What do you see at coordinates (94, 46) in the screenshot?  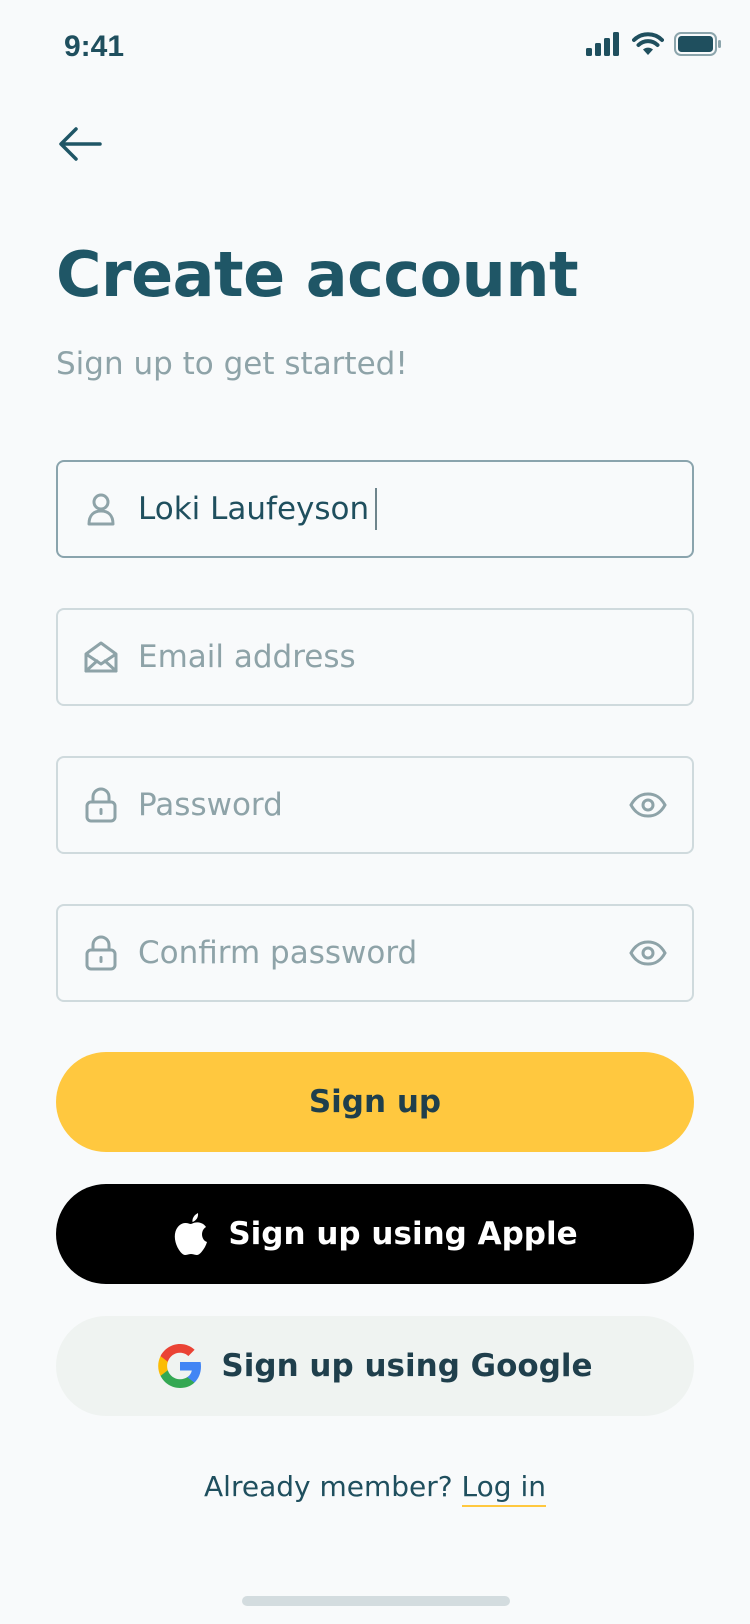 I see `status-time: 9:41` at bounding box center [94, 46].